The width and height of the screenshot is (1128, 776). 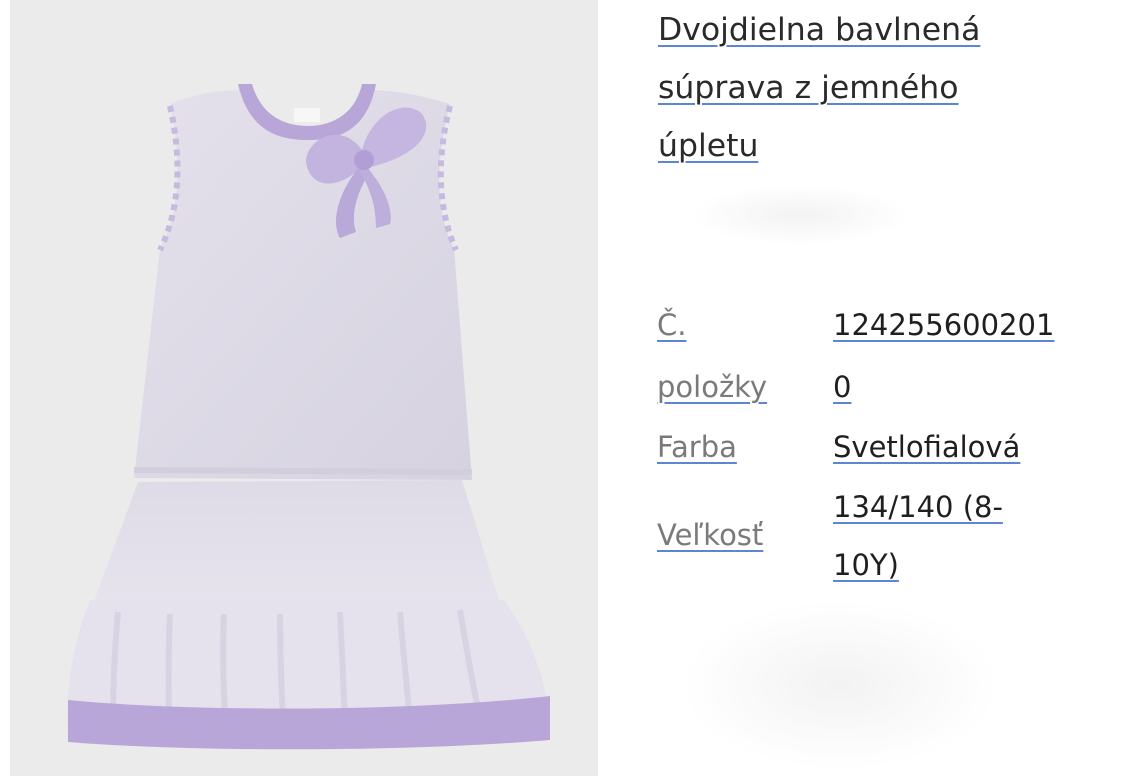 I want to click on product-title-line-2: súprava z jemného, so click(x=808, y=88).